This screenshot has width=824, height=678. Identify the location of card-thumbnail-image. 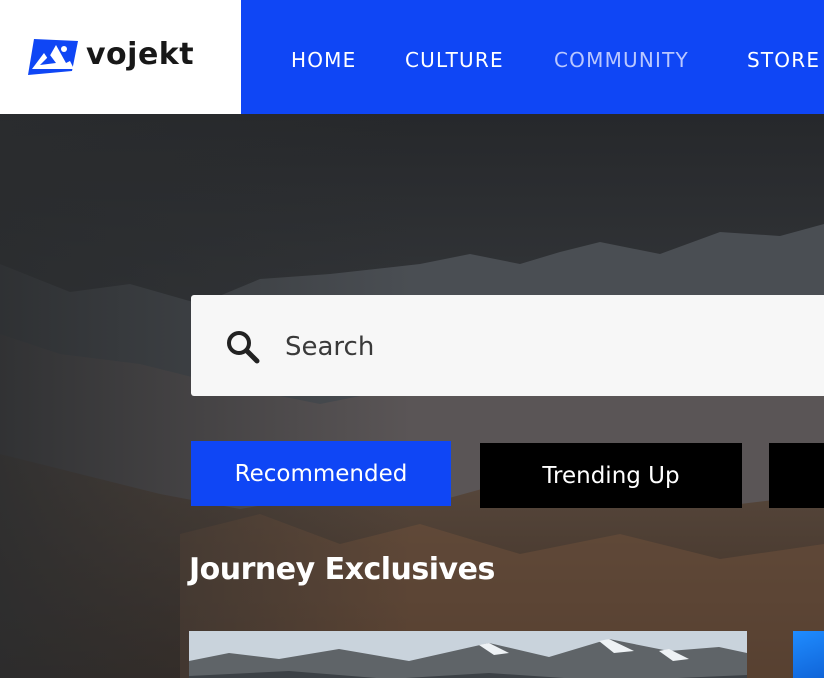
(468, 654).